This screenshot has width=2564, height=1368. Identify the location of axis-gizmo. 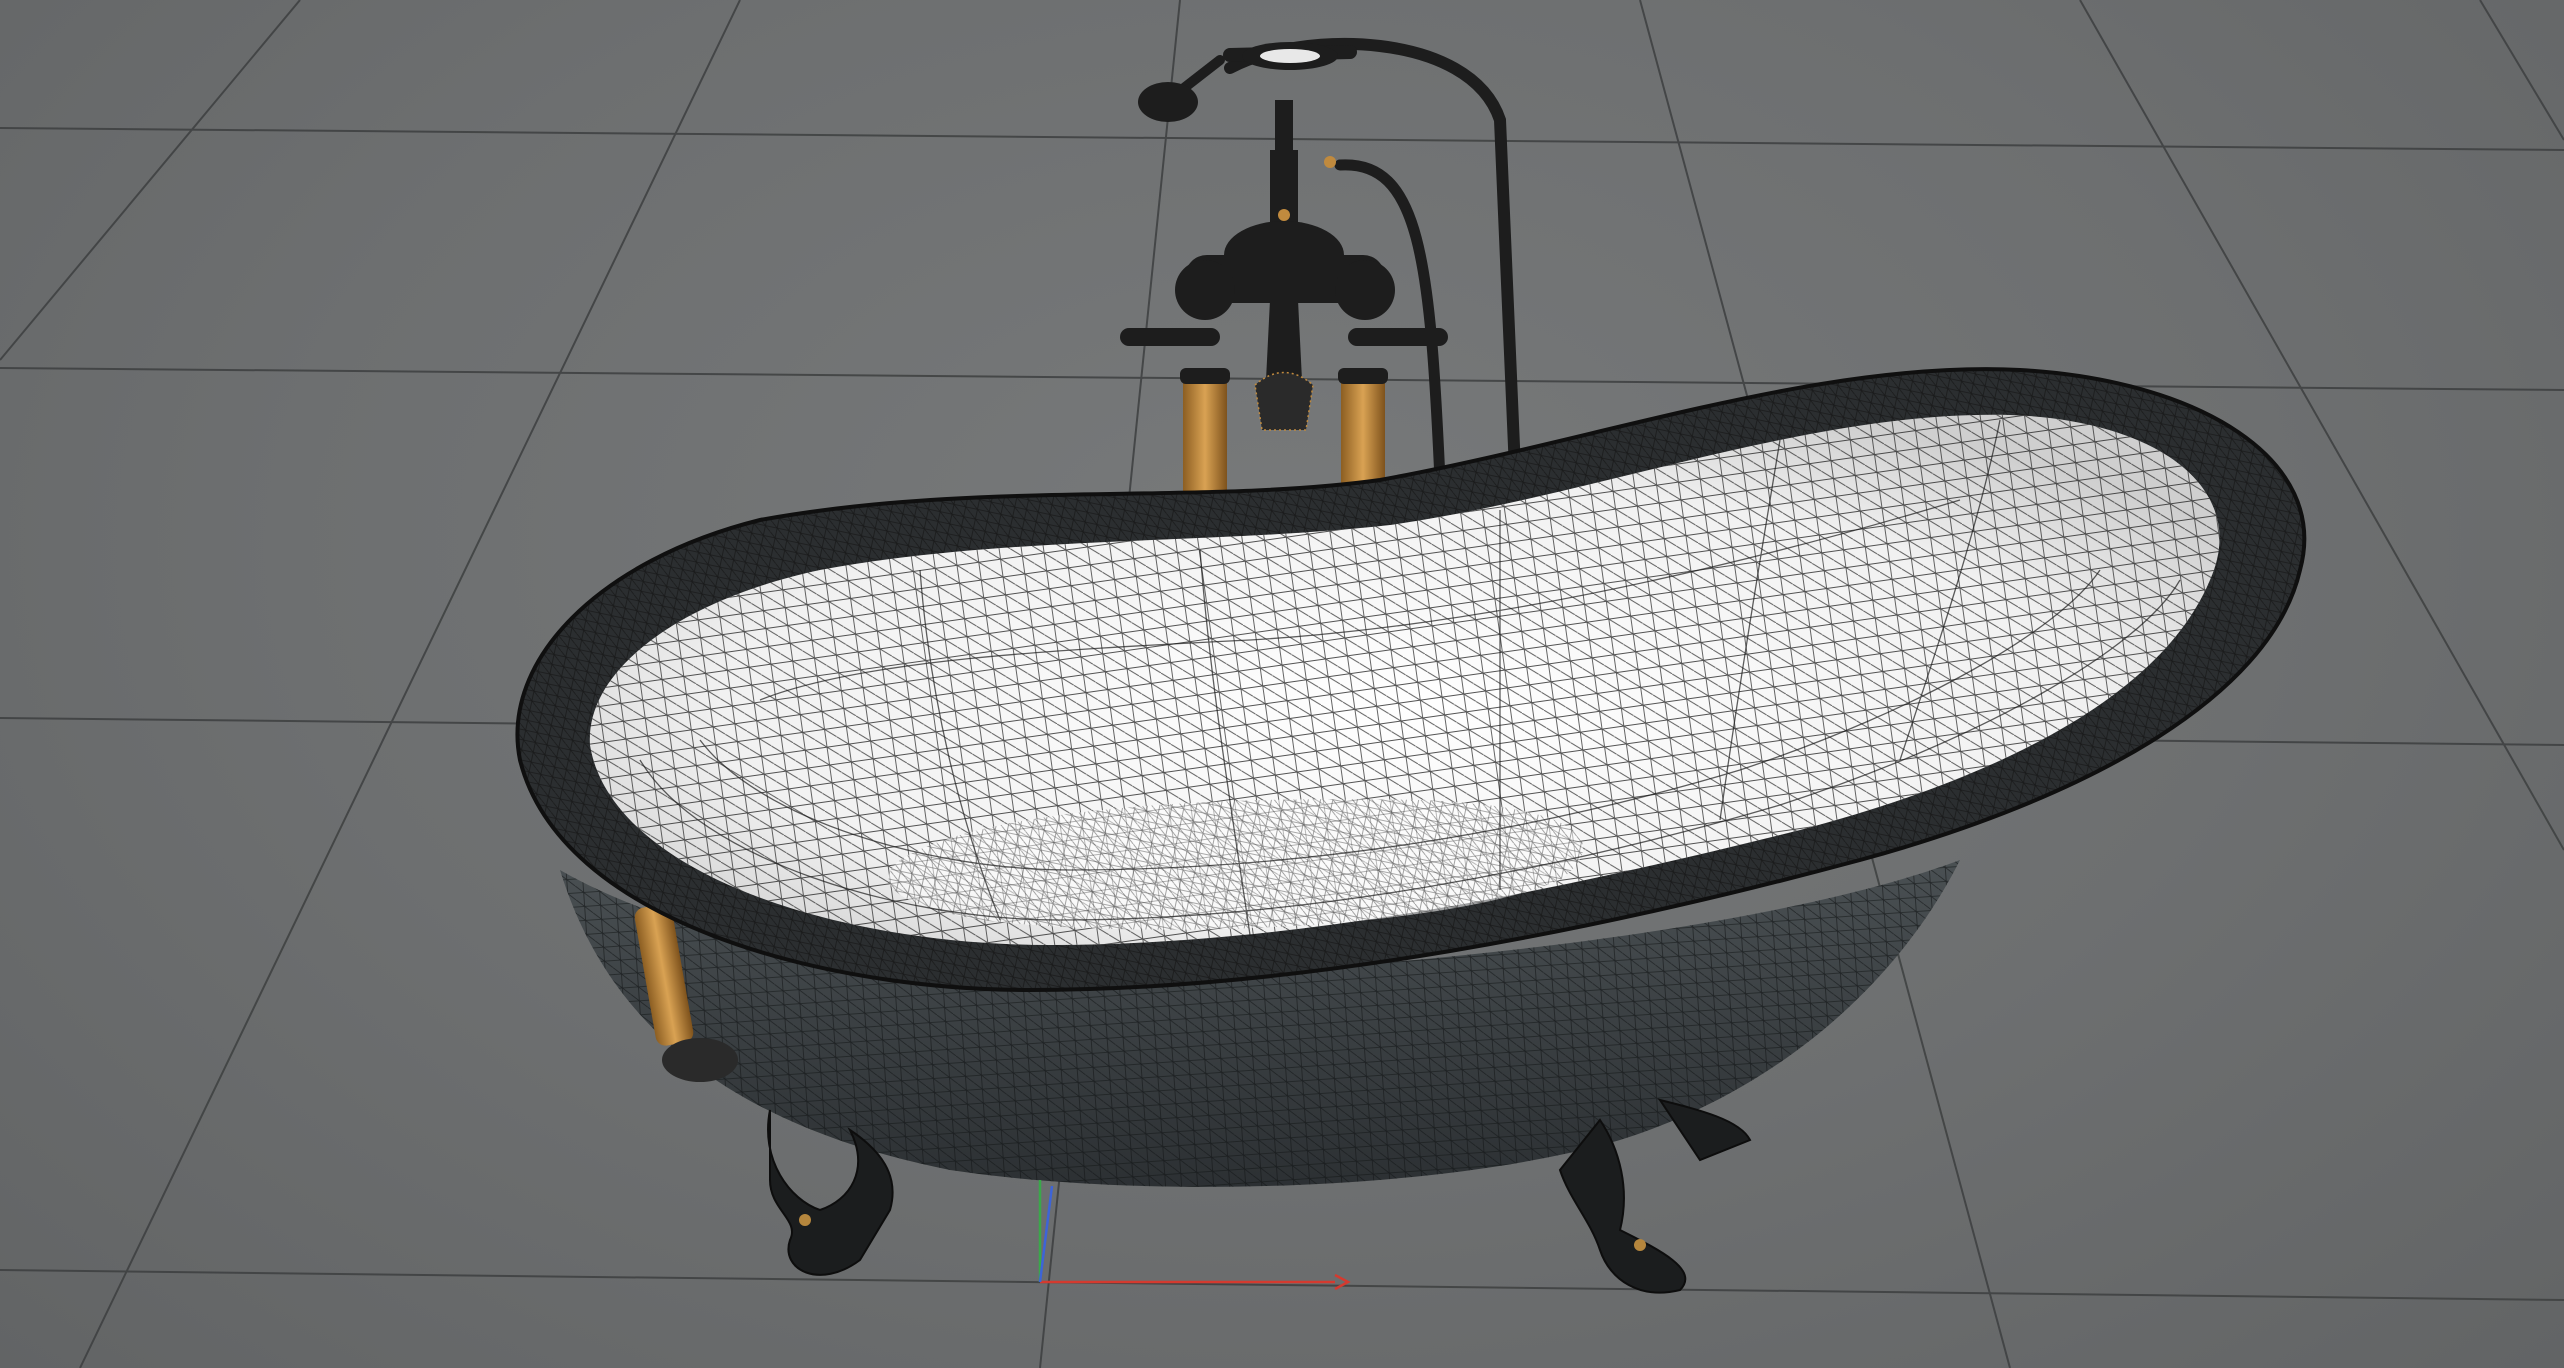
(1194, 1235).